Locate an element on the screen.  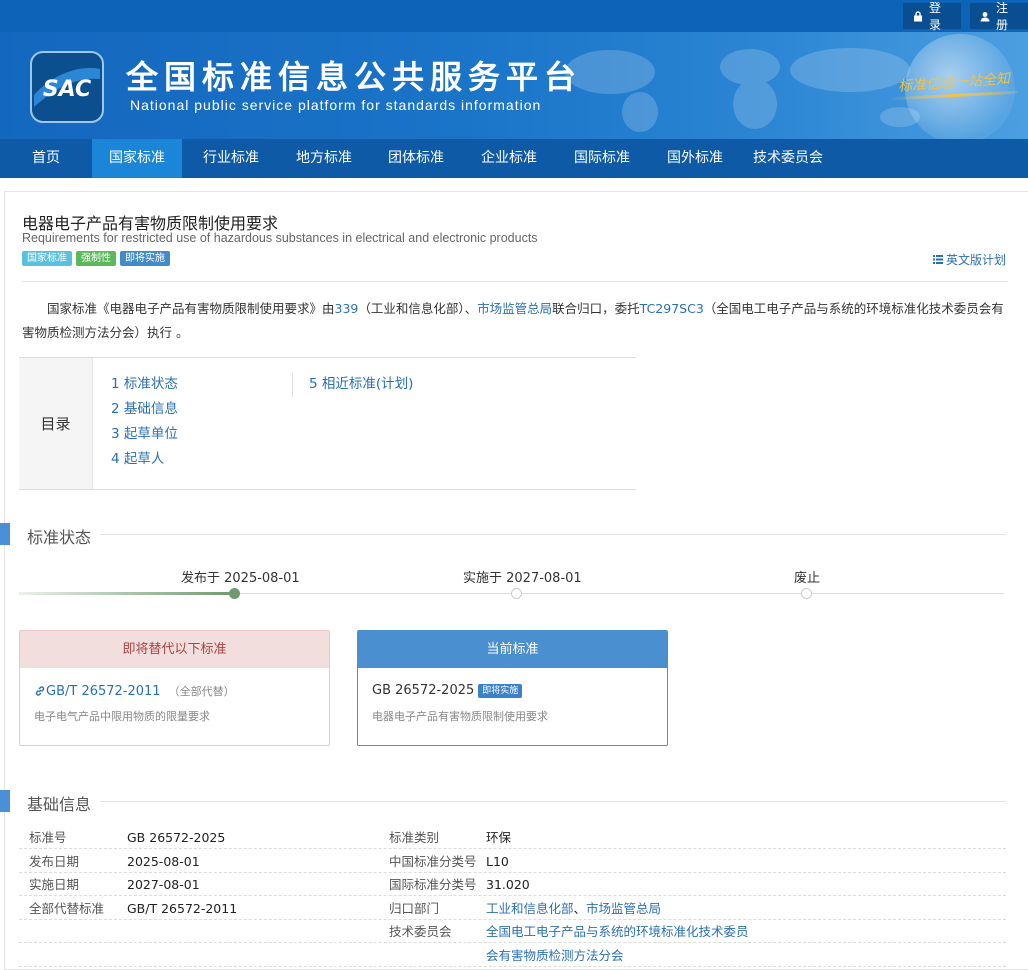
info-value: GB 26572-2025 is located at coordinates (176, 837).